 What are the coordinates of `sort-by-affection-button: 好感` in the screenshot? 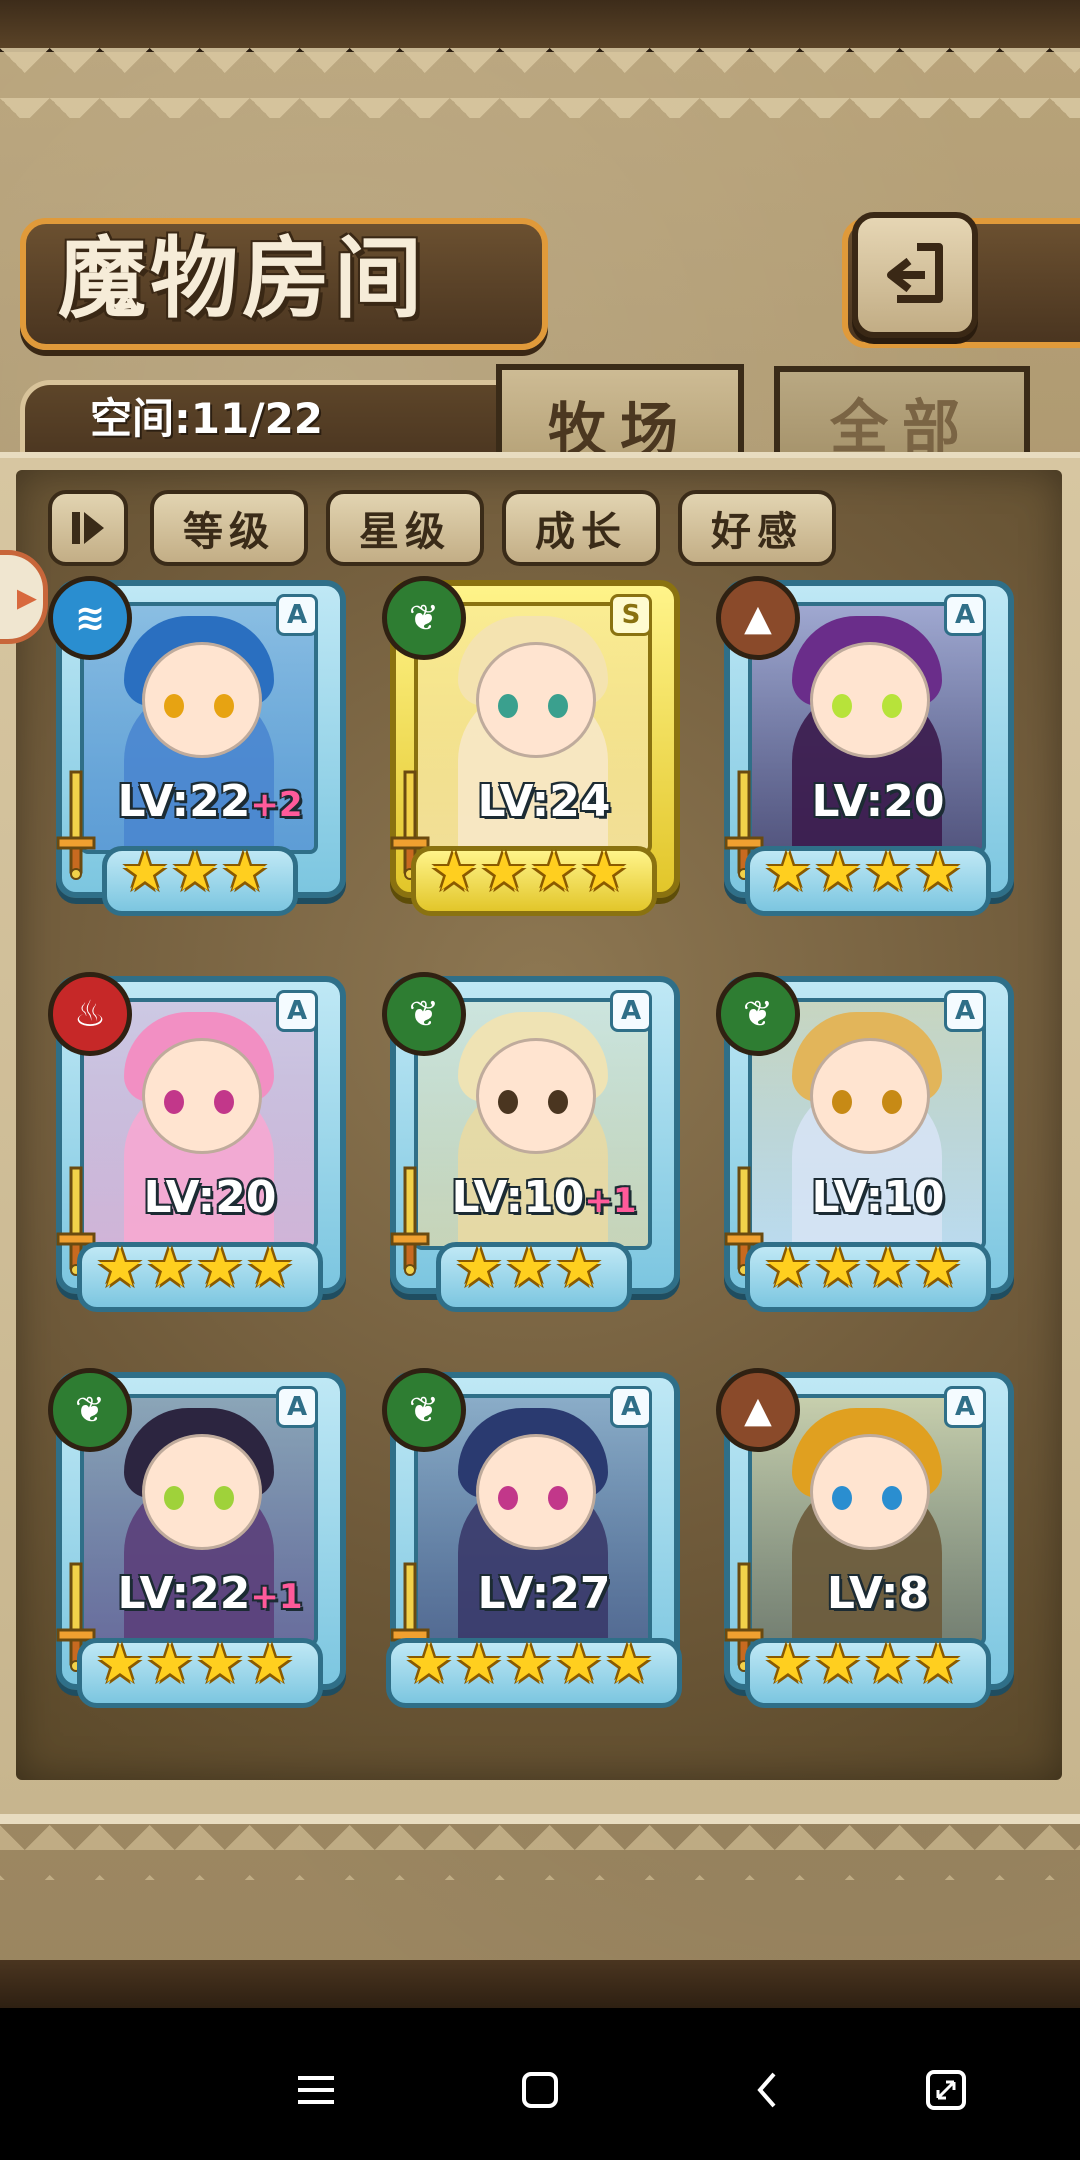 It's located at (757, 528).